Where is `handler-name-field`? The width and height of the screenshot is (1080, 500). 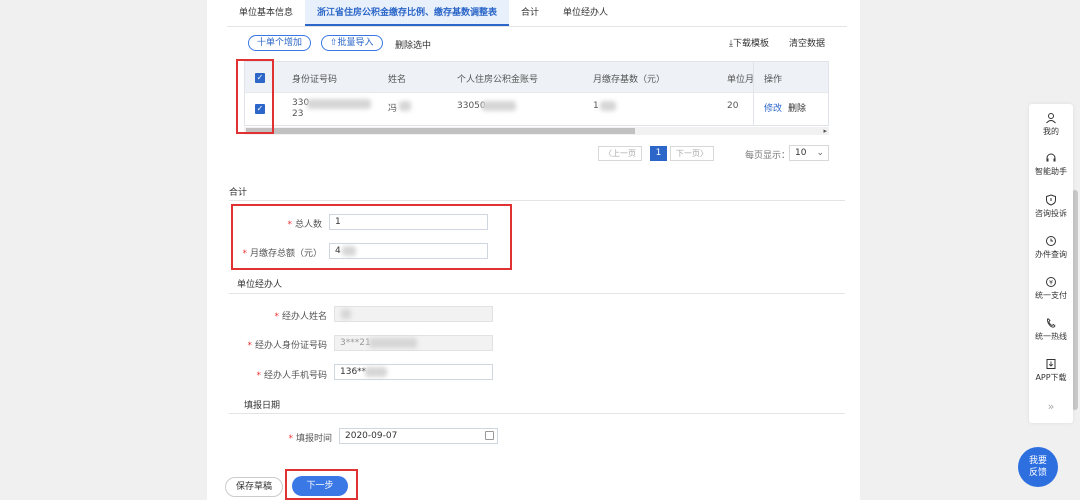
handler-name-field is located at coordinates (413, 314).